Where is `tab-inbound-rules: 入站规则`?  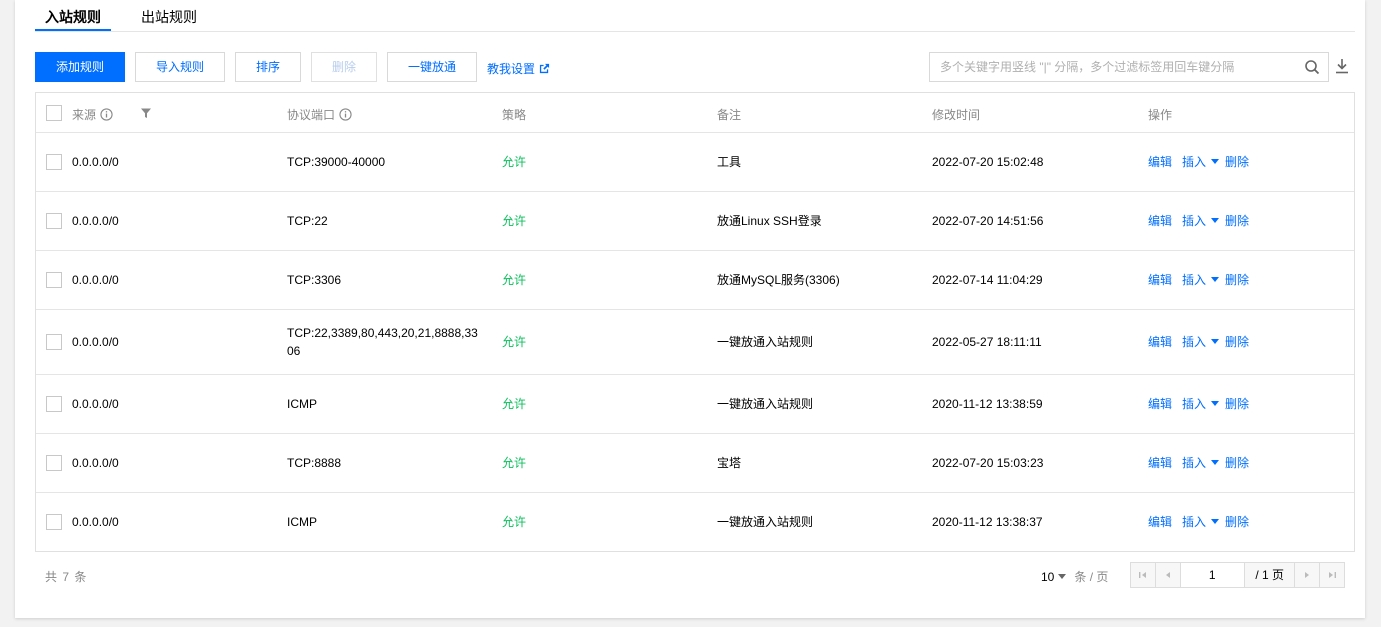 tab-inbound-rules: 入站规则 is located at coordinates (73, 17).